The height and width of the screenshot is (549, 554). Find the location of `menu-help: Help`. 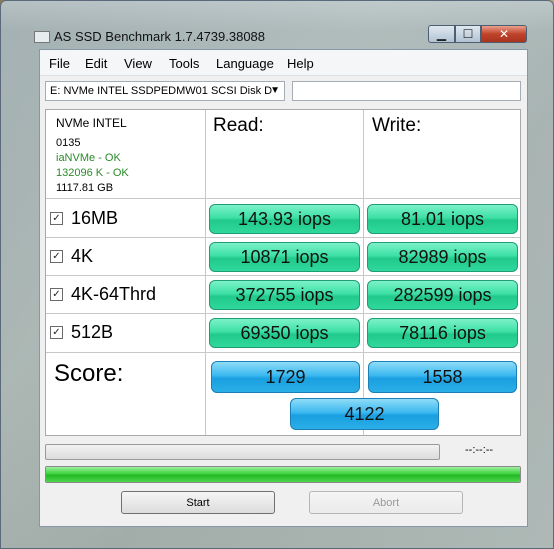

menu-help: Help is located at coordinates (300, 63).